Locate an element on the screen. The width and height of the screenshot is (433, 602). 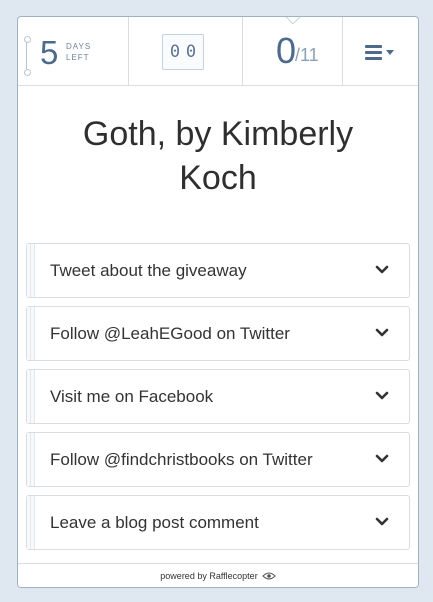
menu-stat is located at coordinates (380, 51).